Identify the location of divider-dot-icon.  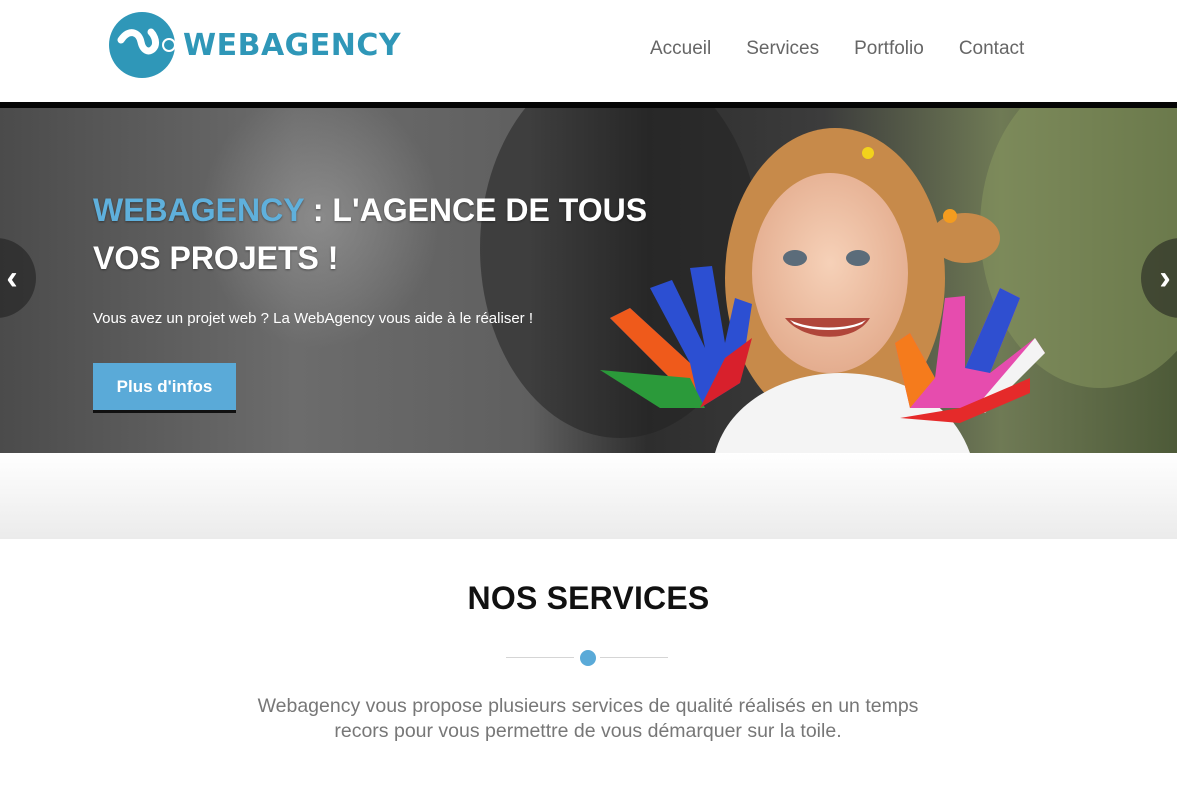
(588, 658).